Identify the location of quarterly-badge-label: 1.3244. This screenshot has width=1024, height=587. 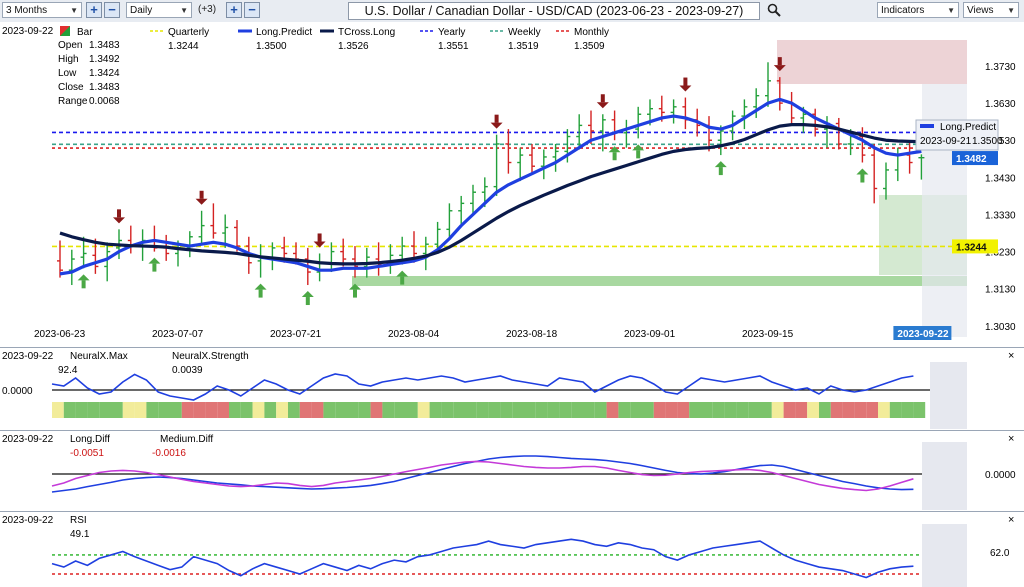
(971, 247).